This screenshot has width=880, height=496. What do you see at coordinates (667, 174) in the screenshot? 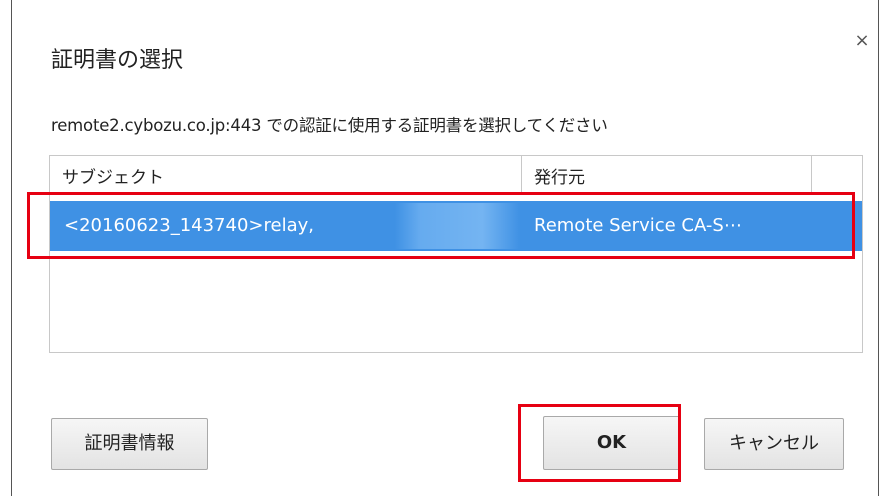
I see `column-header-issuer: 発行元` at bounding box center [667, 174].